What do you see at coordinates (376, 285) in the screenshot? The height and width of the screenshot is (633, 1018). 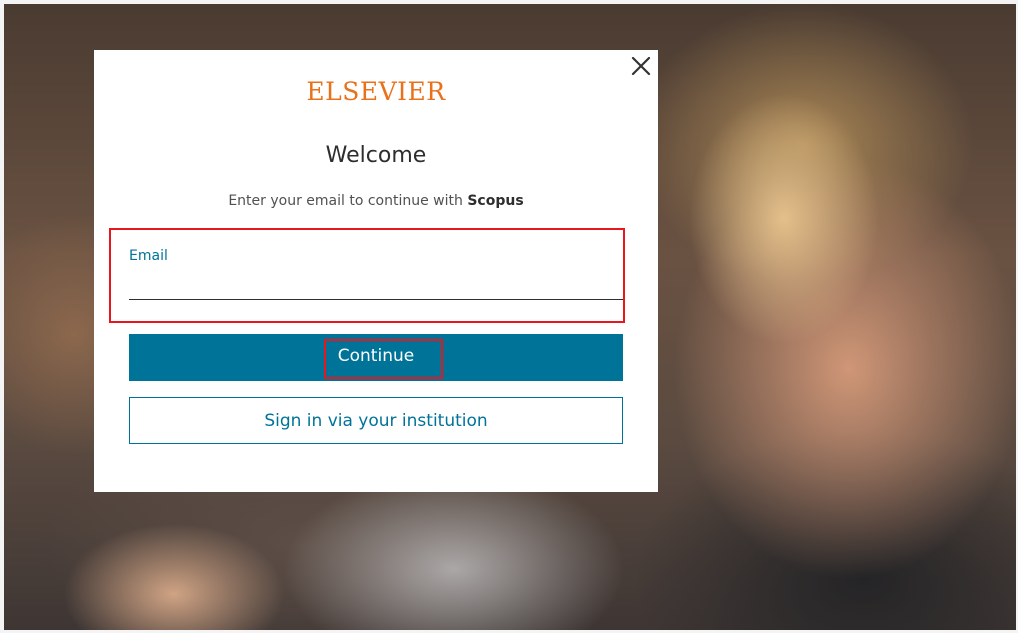 I see `email-input` at bounding box center [376, 285].